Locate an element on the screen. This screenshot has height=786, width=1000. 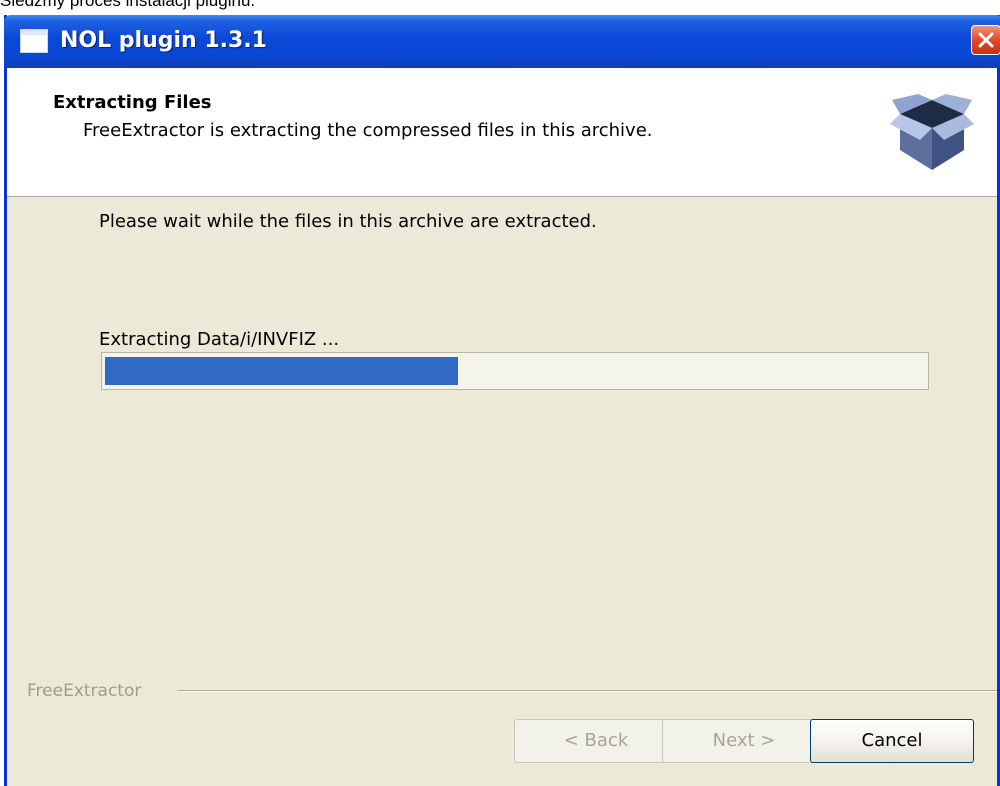
title-bar: NOL plugin 1.3.1 is located at coordinates (502, 41).